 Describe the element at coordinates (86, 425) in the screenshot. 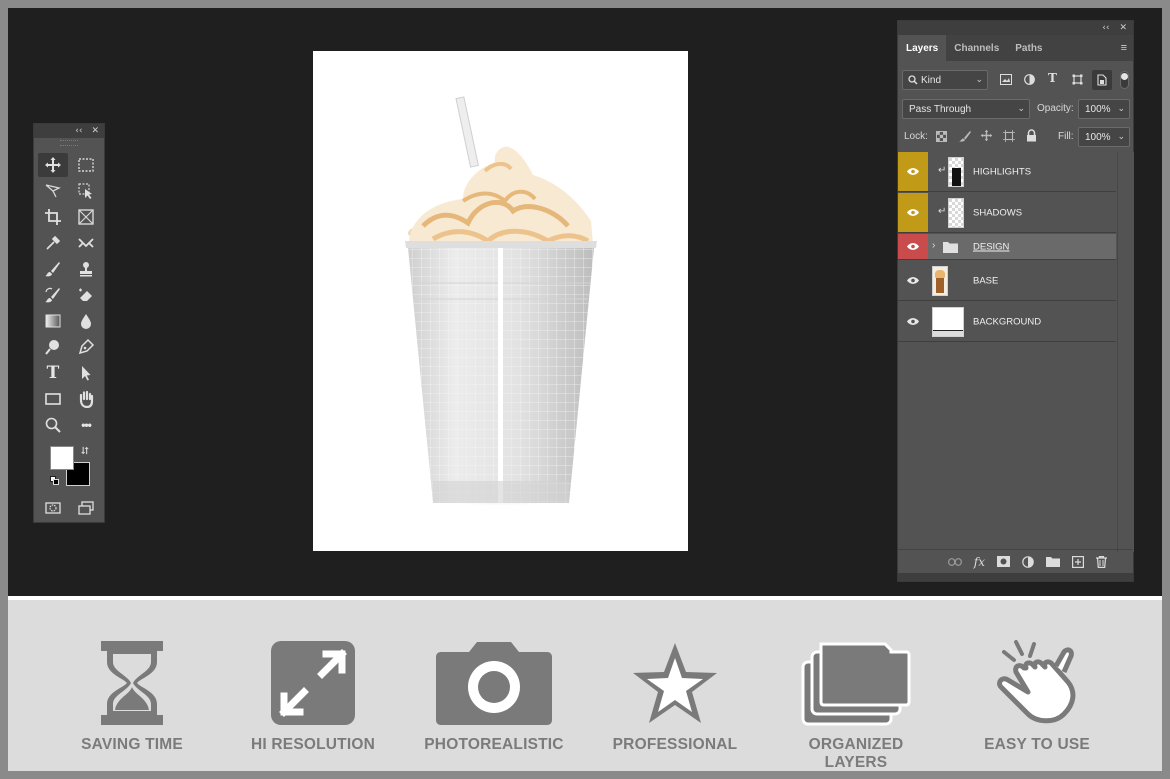

I see `more-tools-icon: •••` at that location.